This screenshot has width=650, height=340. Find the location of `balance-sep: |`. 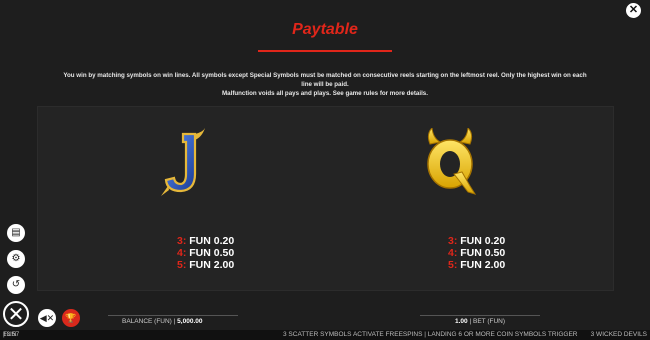

balance-sep: | is located at coordinates (174, 321).